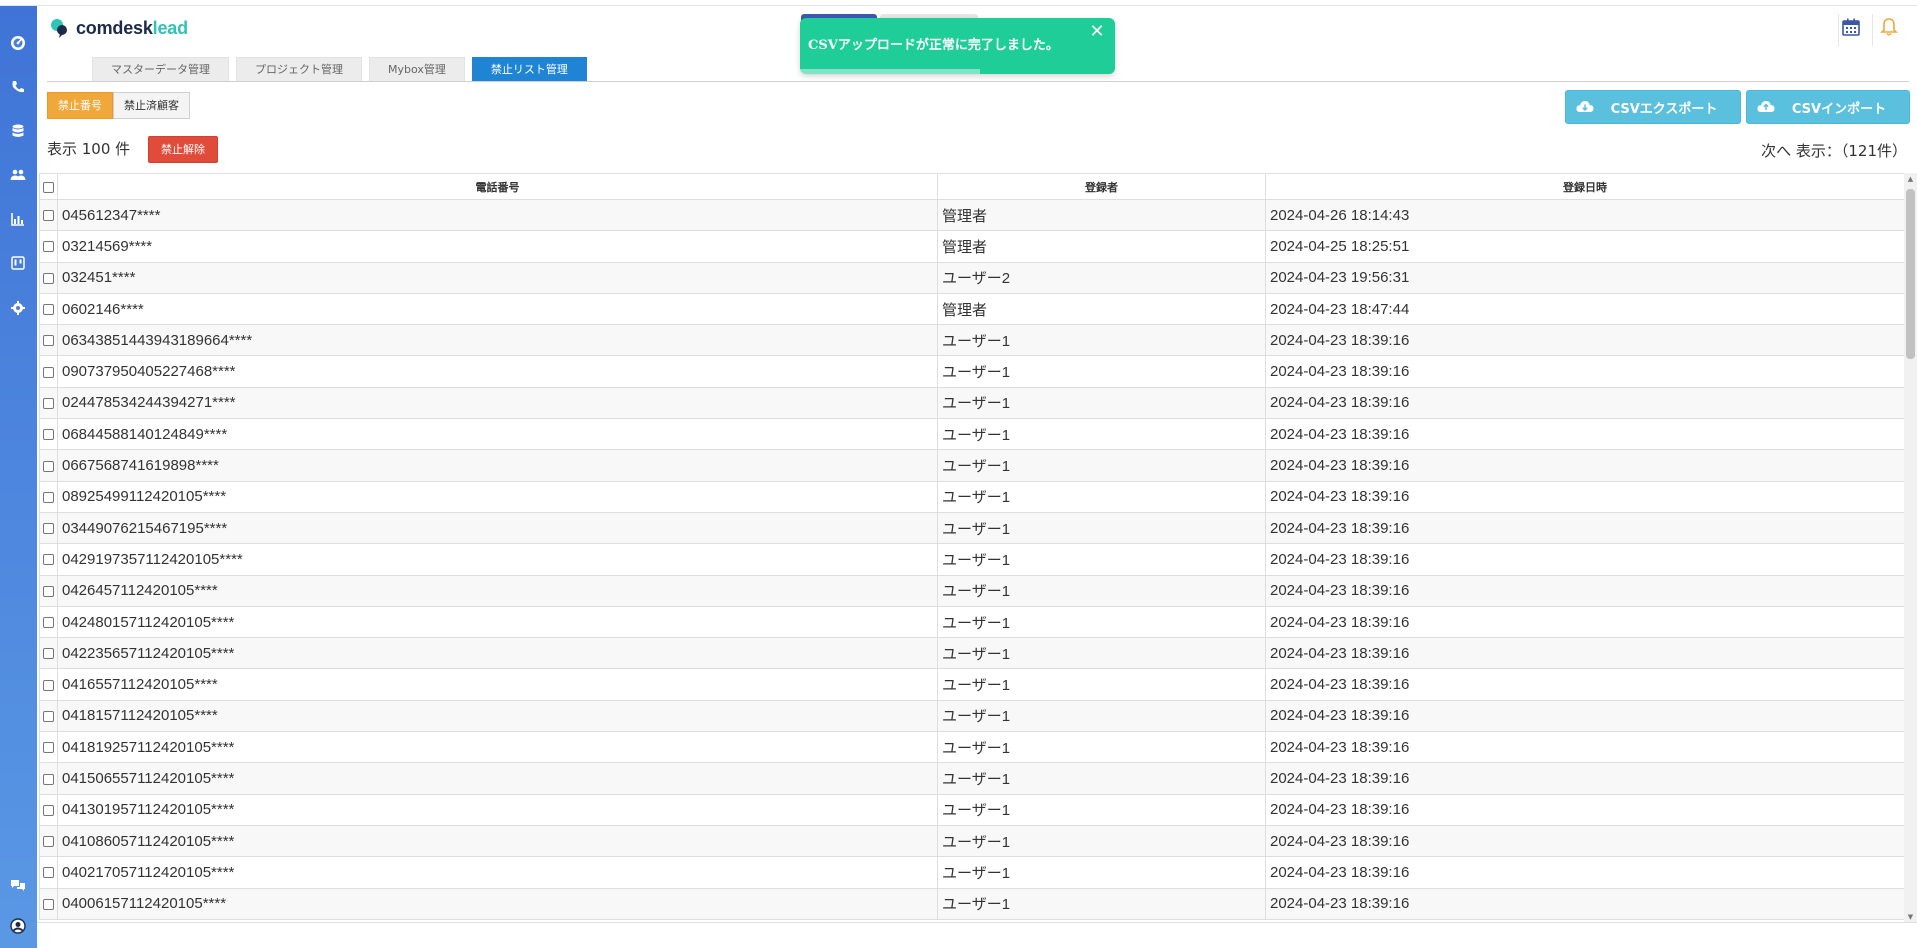  What do you see at coordinates (1910, 274) in the screenshot?
I see `scrollbar-thumb` at bounding box center [1910, 274].